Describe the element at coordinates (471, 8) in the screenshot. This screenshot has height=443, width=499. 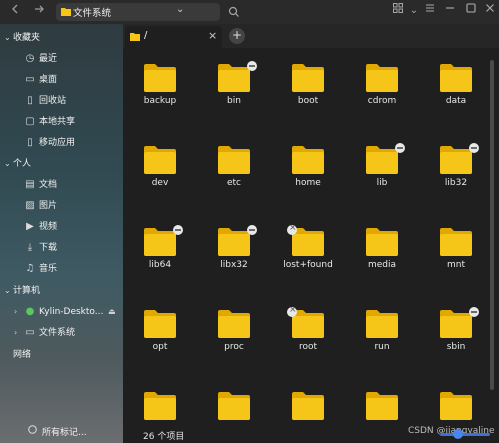
I see `maximize-icon` at that location.